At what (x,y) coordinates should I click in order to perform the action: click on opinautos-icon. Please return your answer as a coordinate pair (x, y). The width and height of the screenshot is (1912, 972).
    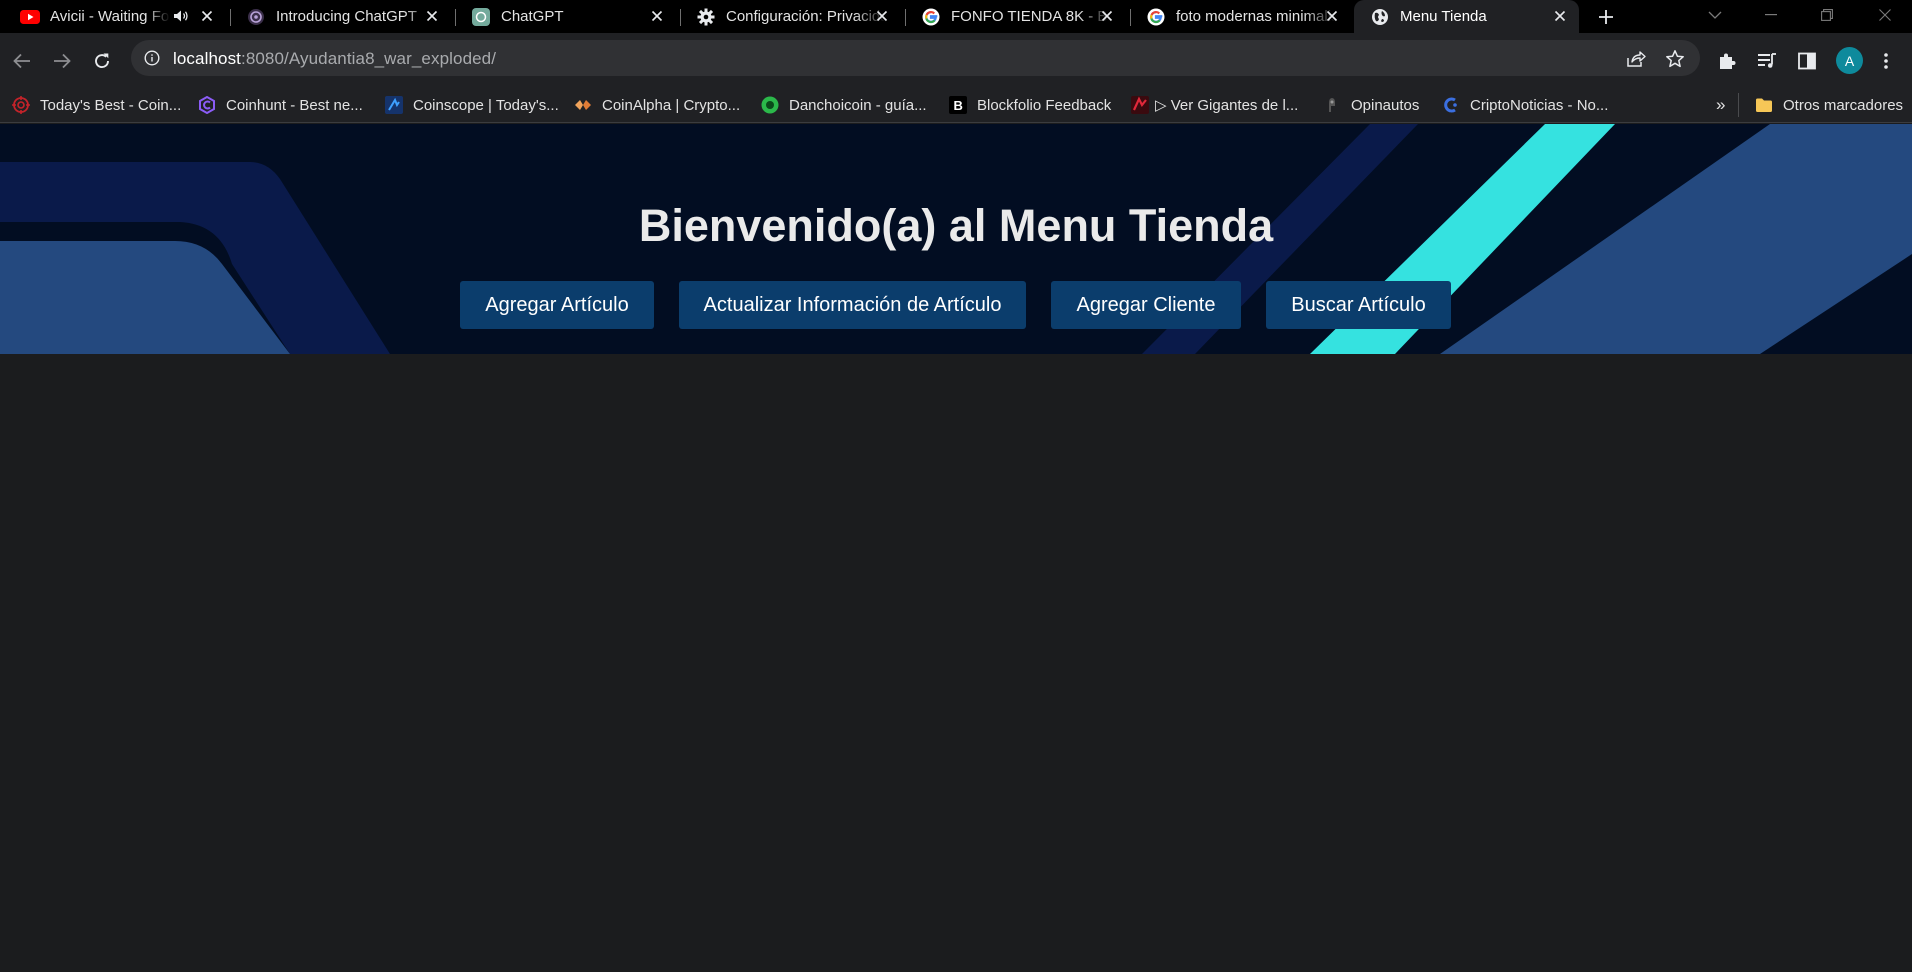
    Looking at the image, I should click on (1332, 105).